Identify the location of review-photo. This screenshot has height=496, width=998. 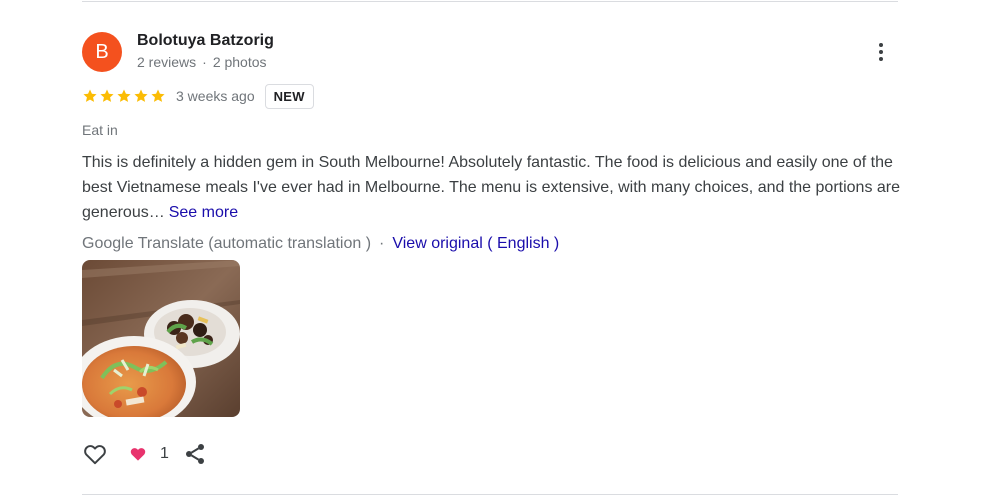
(161, 338).